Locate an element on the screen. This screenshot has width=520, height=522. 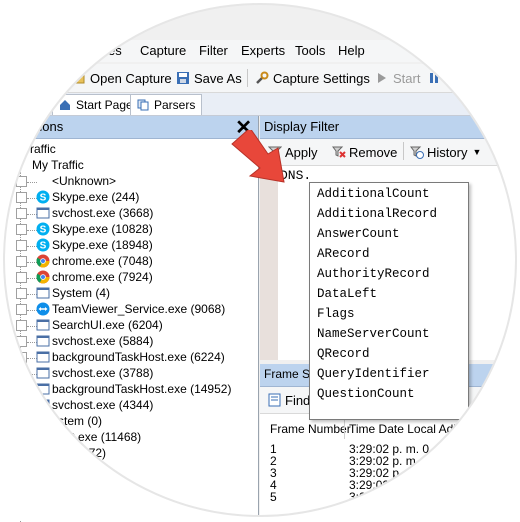
tree-item: svchost.exe (4344) is located at coordinates (129, 406).